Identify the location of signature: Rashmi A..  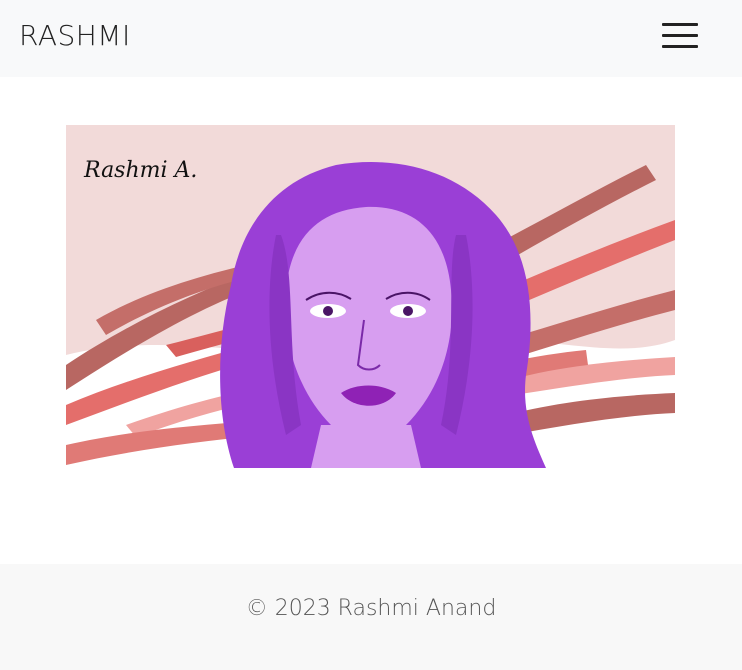
(140, 170).